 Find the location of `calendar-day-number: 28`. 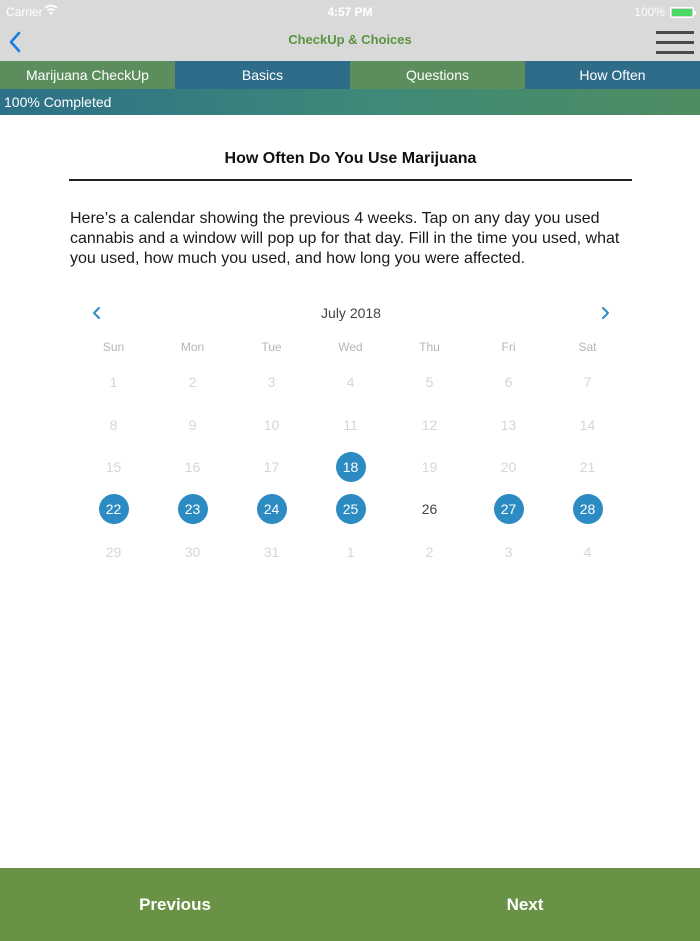

calendar-day-number: 28 is located at coordinates (587, 509).